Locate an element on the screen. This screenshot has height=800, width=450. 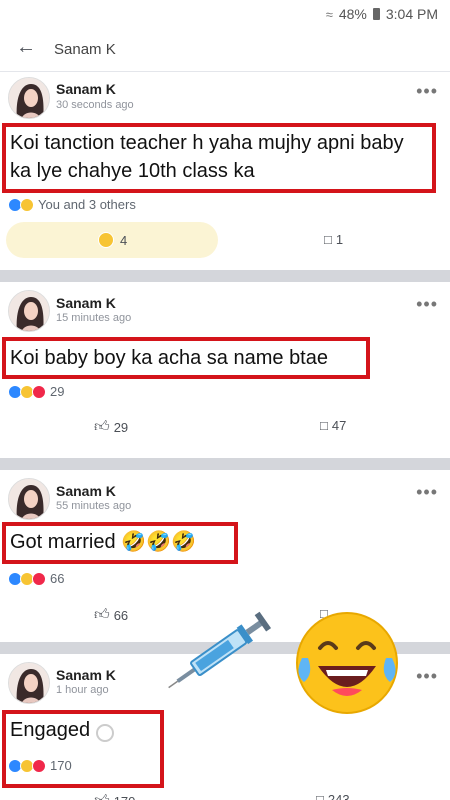
reaction-summary: You and 3 others is located at coordinates (72, 204).